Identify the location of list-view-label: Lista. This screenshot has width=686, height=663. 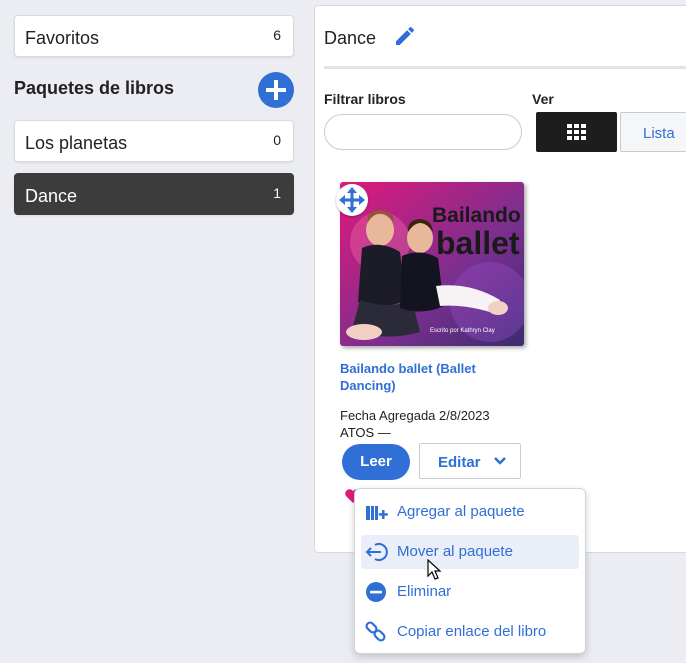
(659, 133).